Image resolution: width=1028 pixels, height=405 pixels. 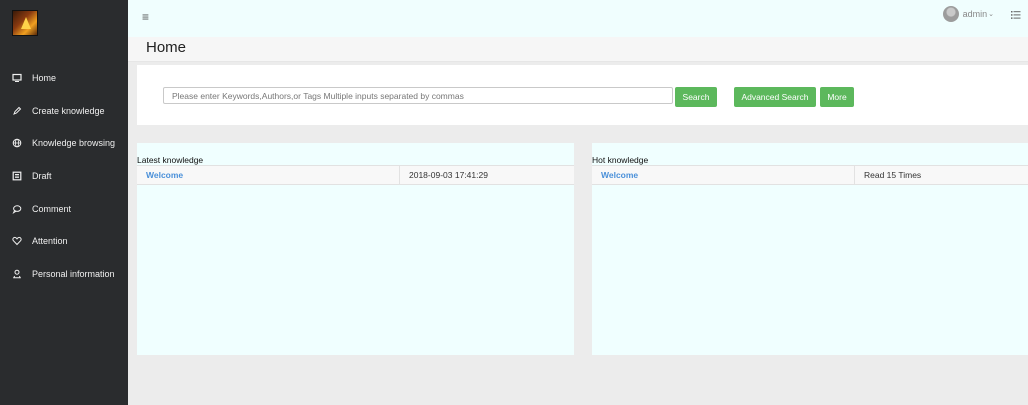 I want to click on flame-logo-icon, so click(x=26, y=23).